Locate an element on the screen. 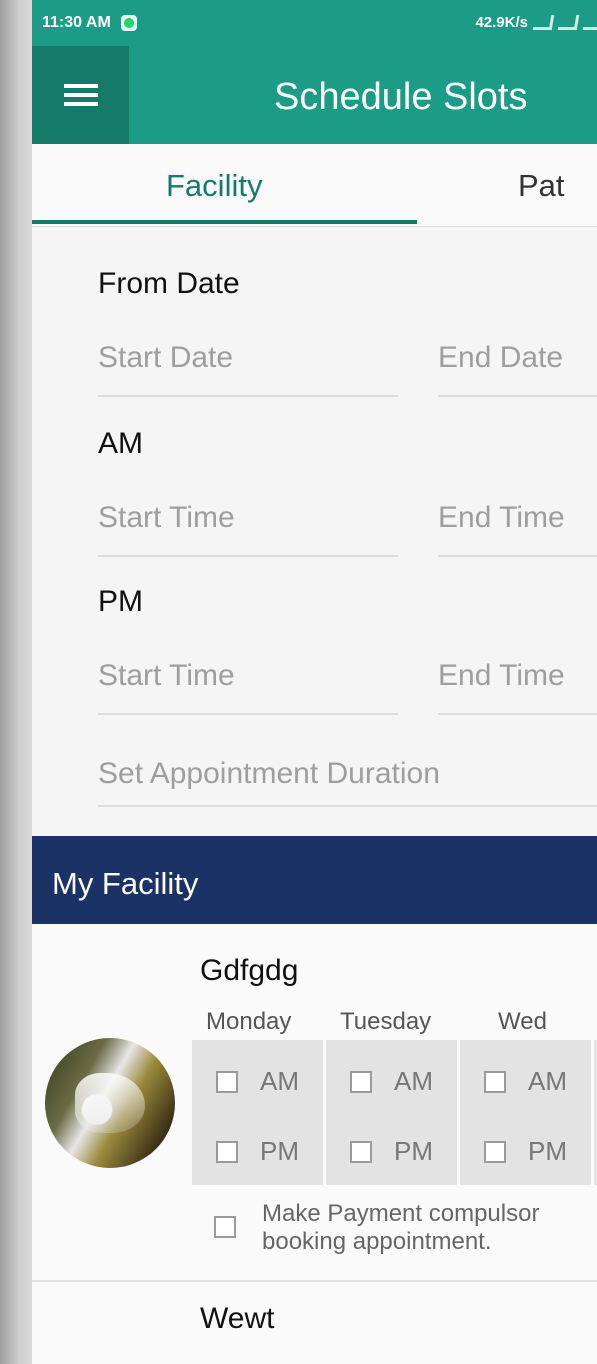  tab-patient: Pat is located at coordinates (541, 186).